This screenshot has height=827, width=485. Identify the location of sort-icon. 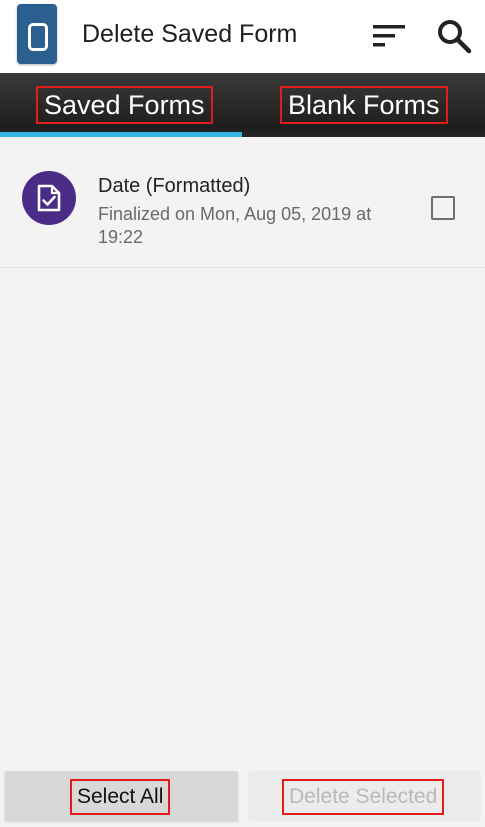
(389, 36).